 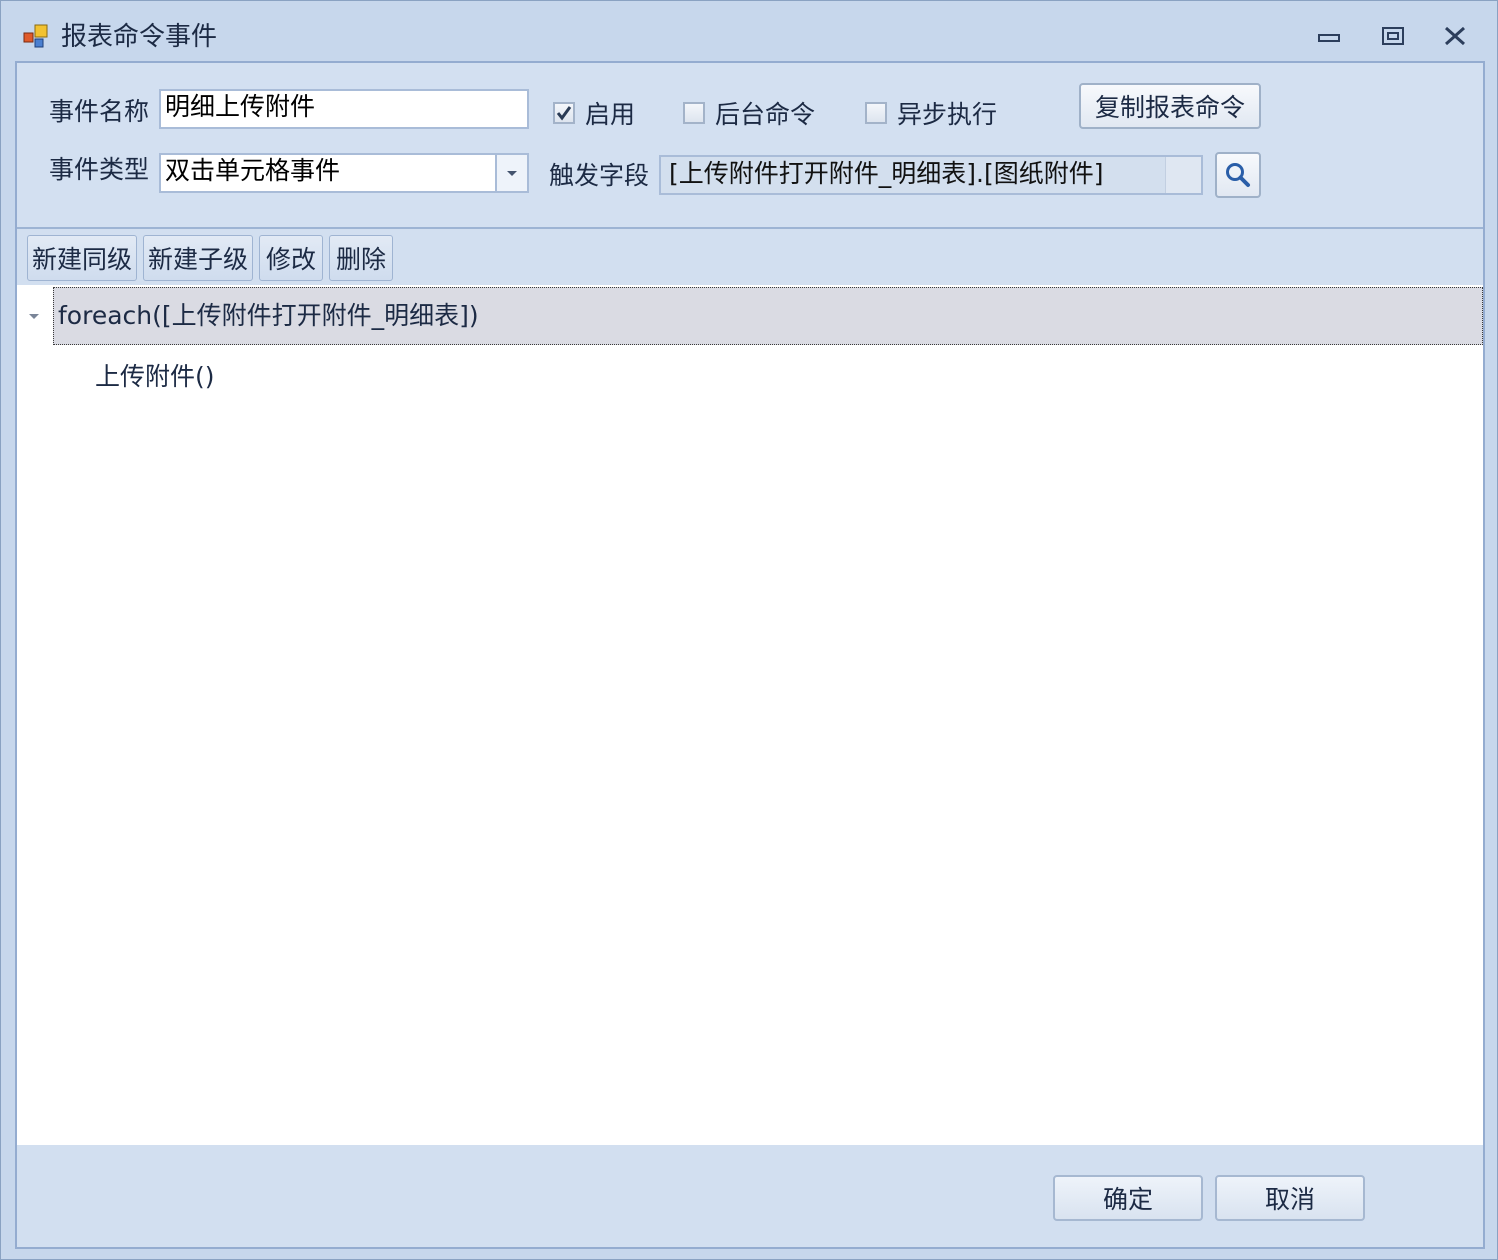 What do you see at coordinates (198, 258) in the screenshot?
I see `new-child-button: 新建子级` at bounding box center [198, 258].